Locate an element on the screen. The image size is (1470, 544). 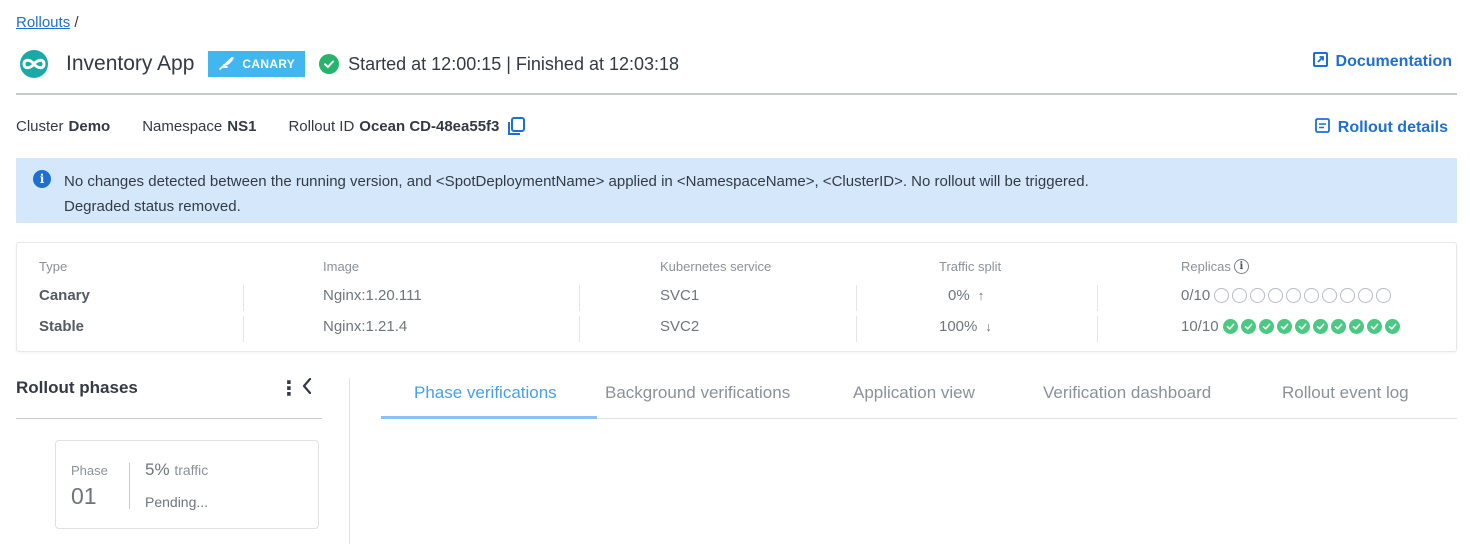
panel-divider is located at coordinates (349, 461).